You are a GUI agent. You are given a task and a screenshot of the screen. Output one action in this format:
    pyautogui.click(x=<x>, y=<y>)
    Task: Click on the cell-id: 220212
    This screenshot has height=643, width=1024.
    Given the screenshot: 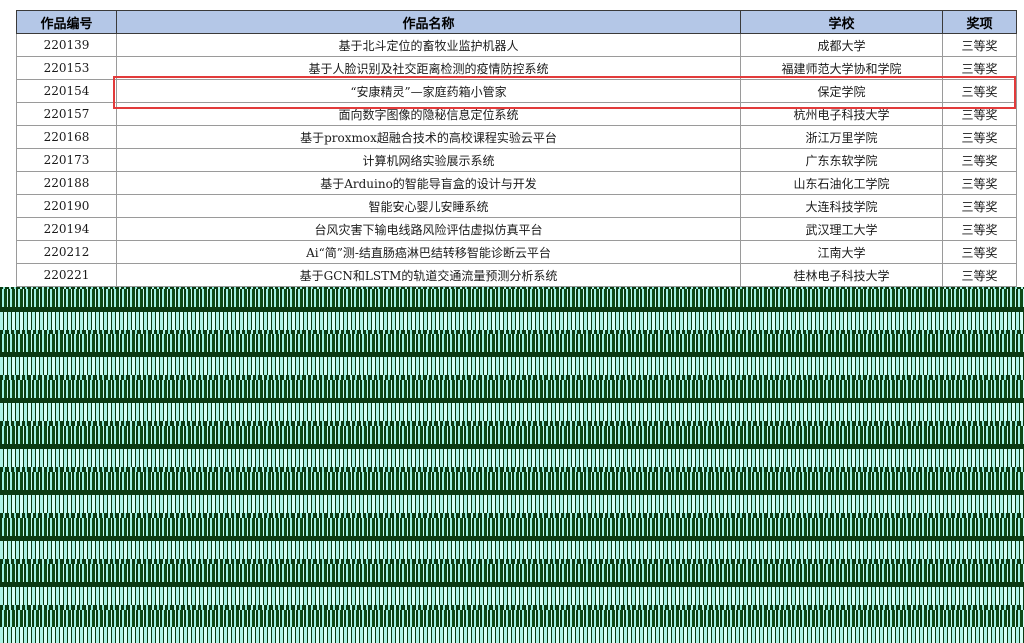 What is the action you would take?
    pyautogui.click(x=66, y=252)
    